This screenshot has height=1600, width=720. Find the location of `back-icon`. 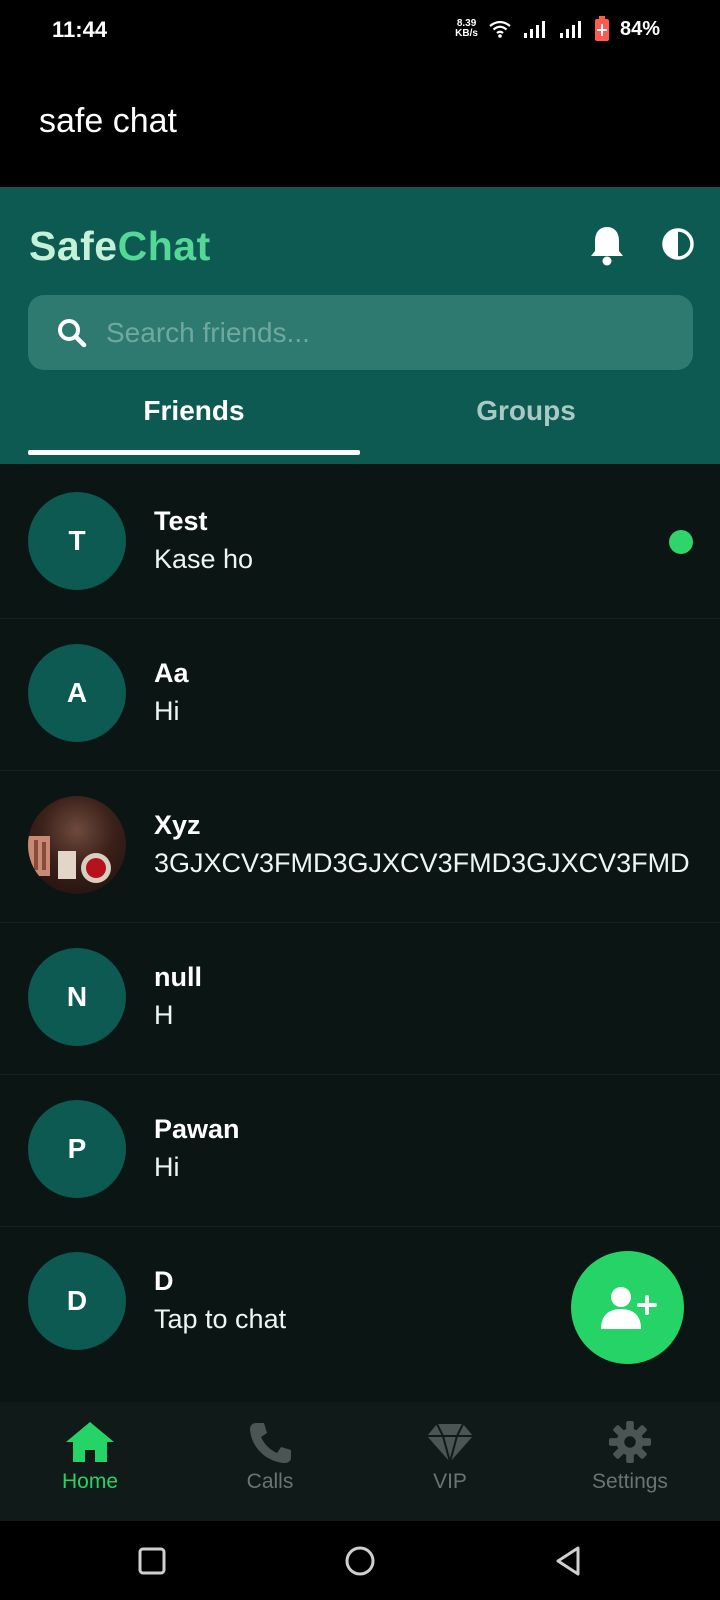

back-icon is located at coordinates (568, 1561).